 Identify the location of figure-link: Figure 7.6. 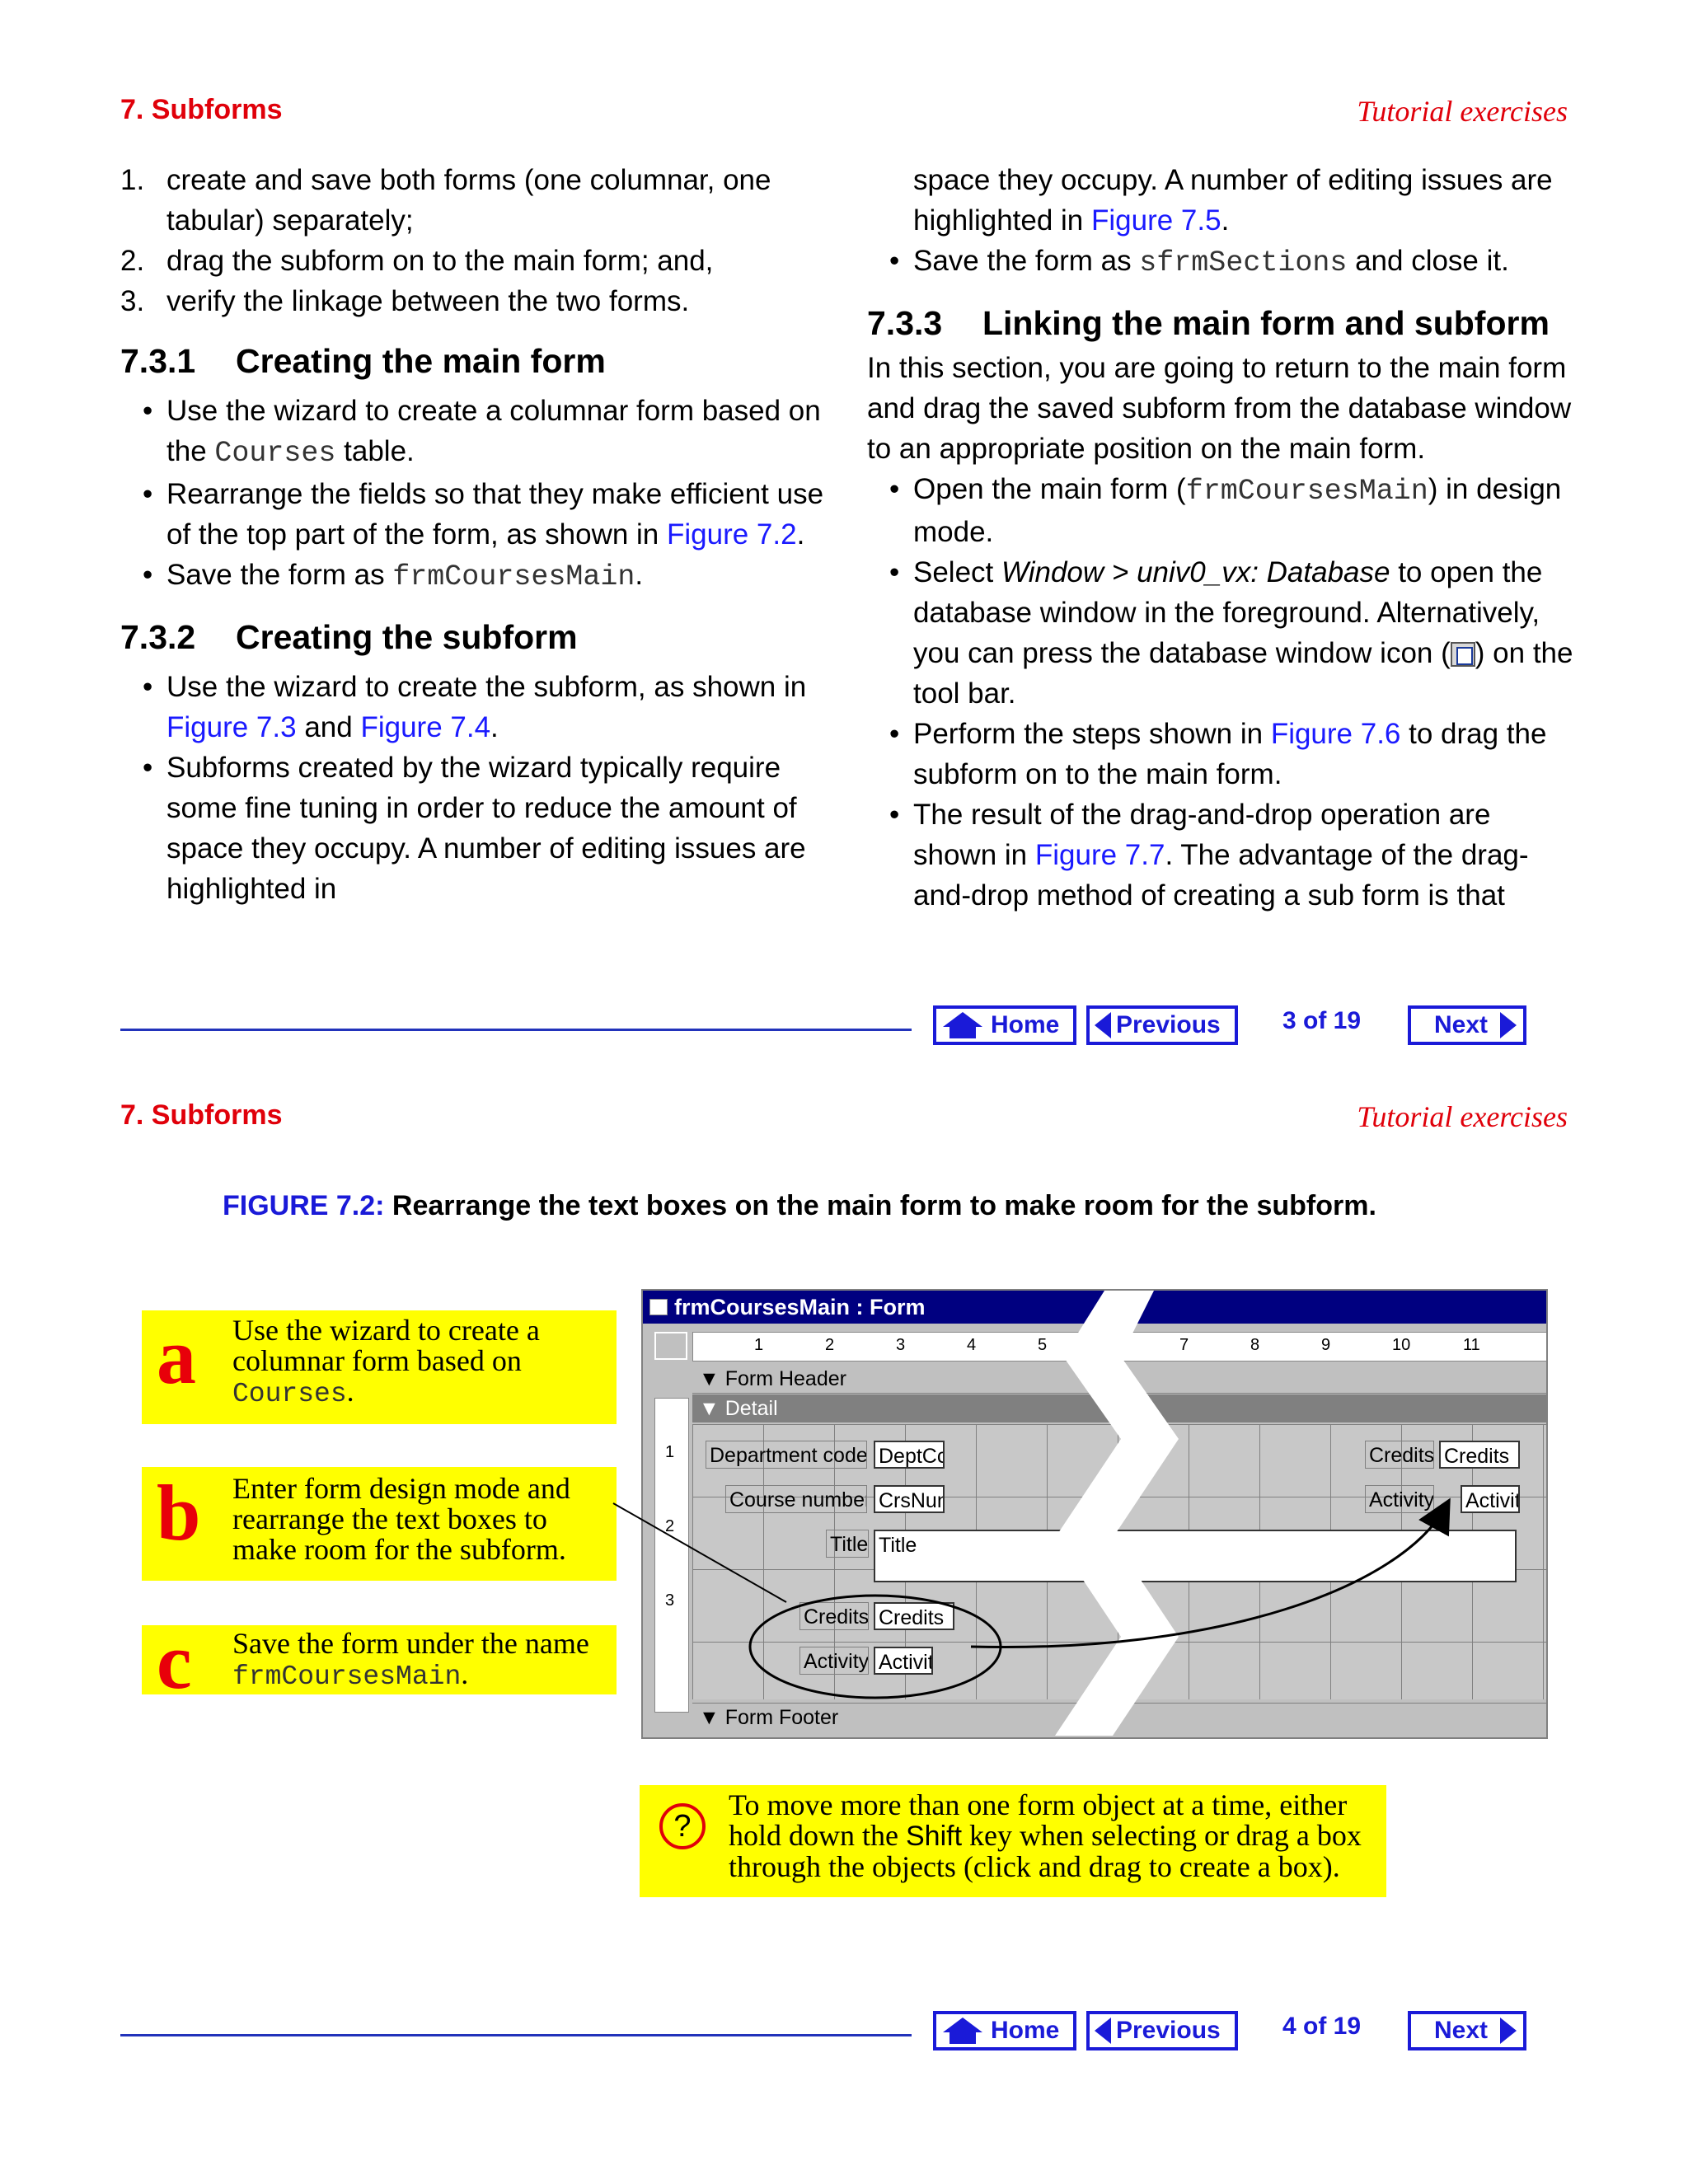
(1336, 734).